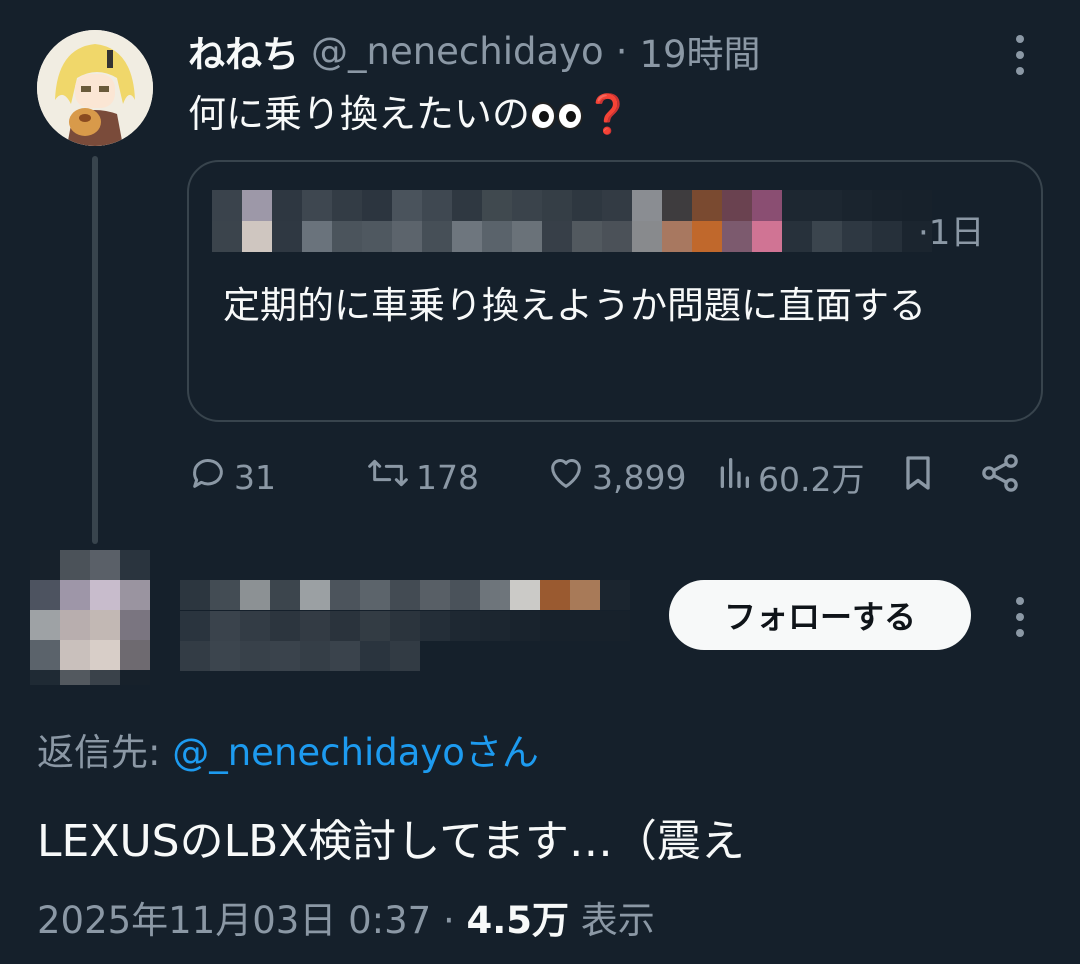 The width and height of the screenshot is (1080, 964). Describe the element at coordinates (734, 477) in the screenshot. I see `analytics-icon` at that location.